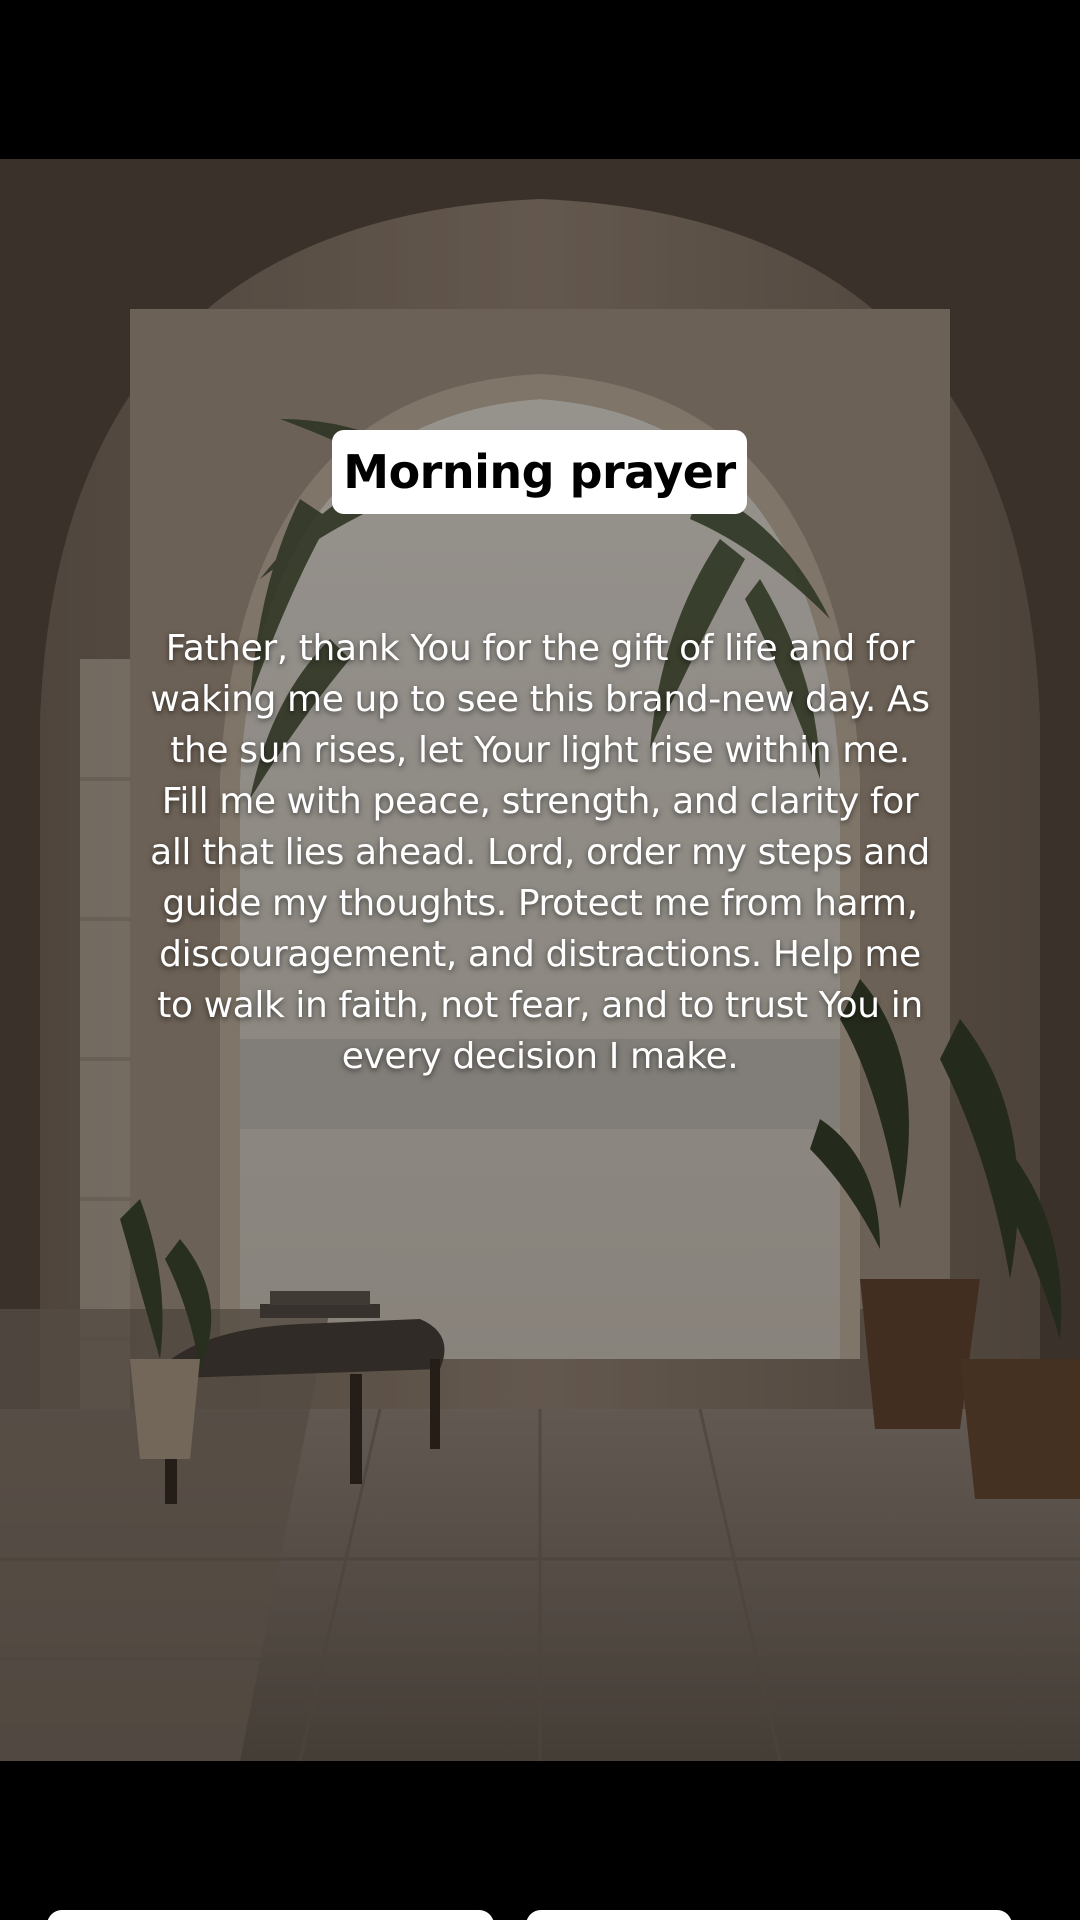  Describe the element at coordinates (270, 1915) in the screenshot. I see `bottom-left-card` at that location.